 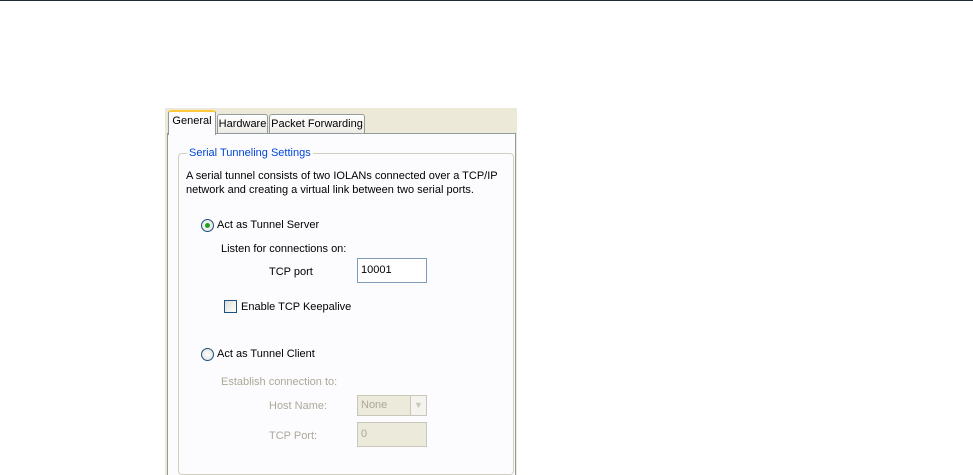 I want to click on group-title: Serial Tunneling Settings, so click(x=250, y=153).